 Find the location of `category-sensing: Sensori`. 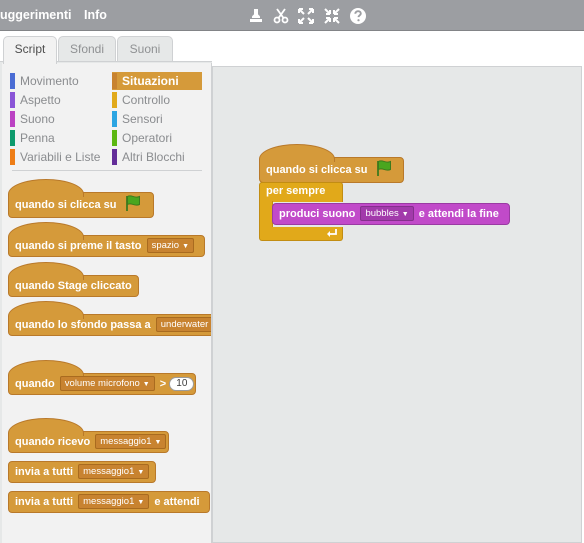

category-sensing: Sensori is located at coordinates (137, 119).